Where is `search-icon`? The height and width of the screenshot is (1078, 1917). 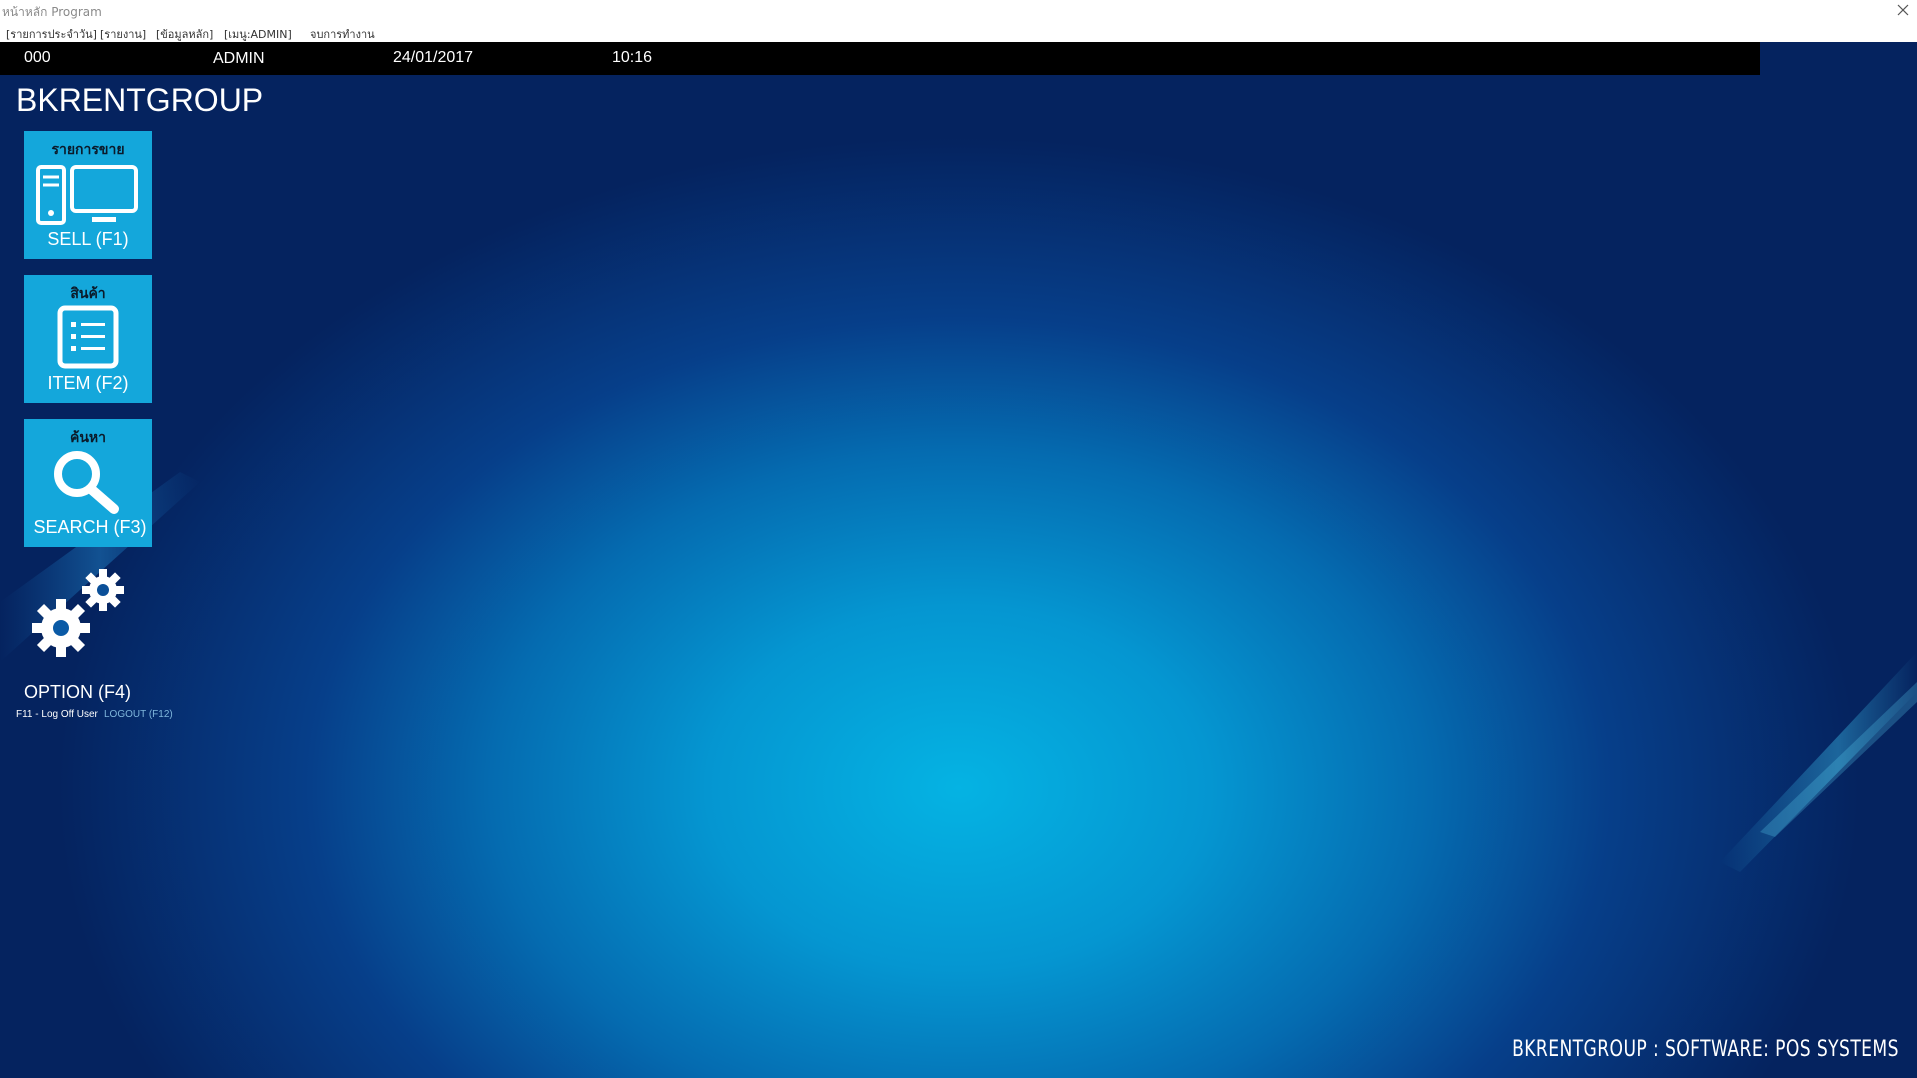 search-icon is located at coordinates (86, 482).